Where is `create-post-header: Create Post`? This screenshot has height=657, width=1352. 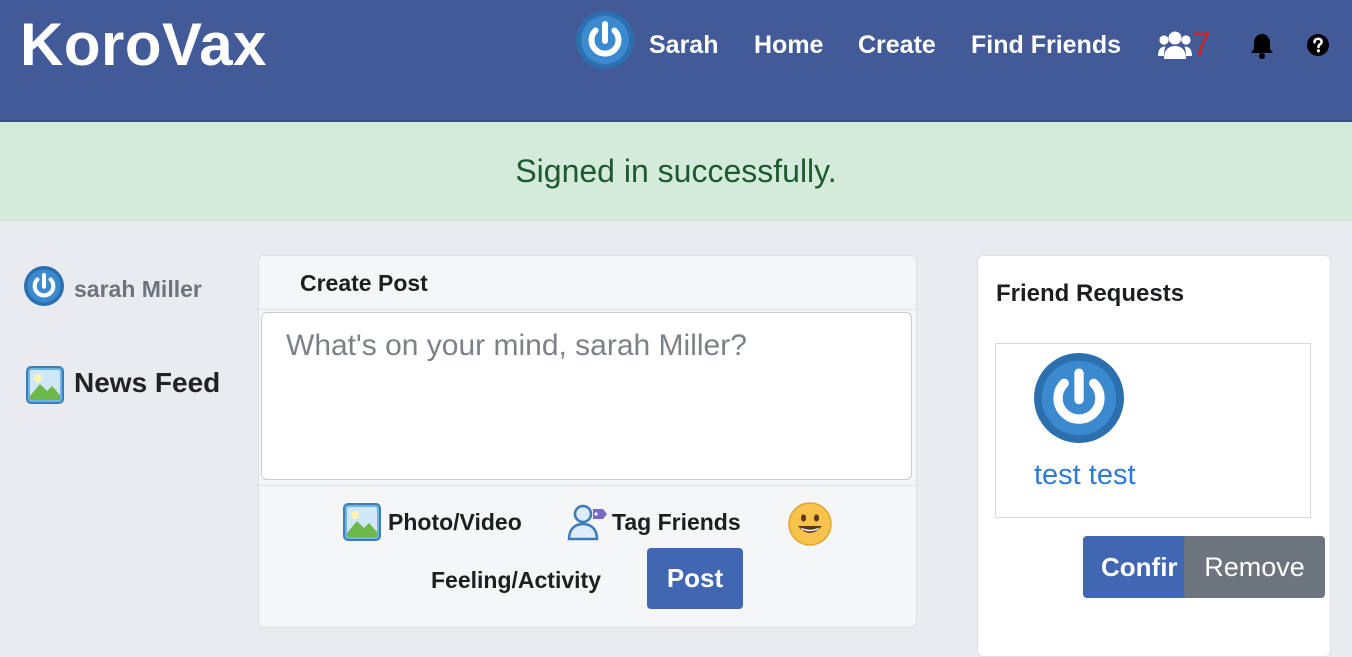 create-post-header: Create Post is located at coordinates (587, 283).